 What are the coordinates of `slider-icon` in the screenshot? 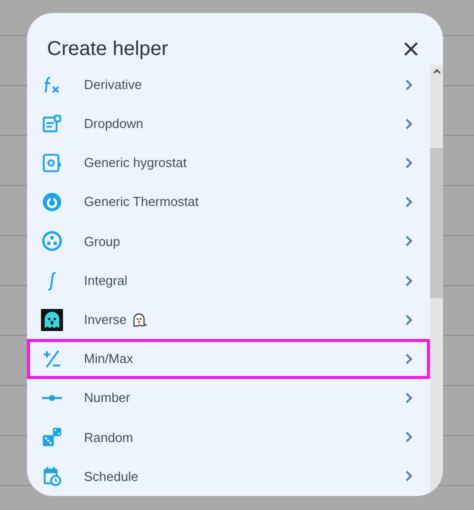 It's located at (52, 398).